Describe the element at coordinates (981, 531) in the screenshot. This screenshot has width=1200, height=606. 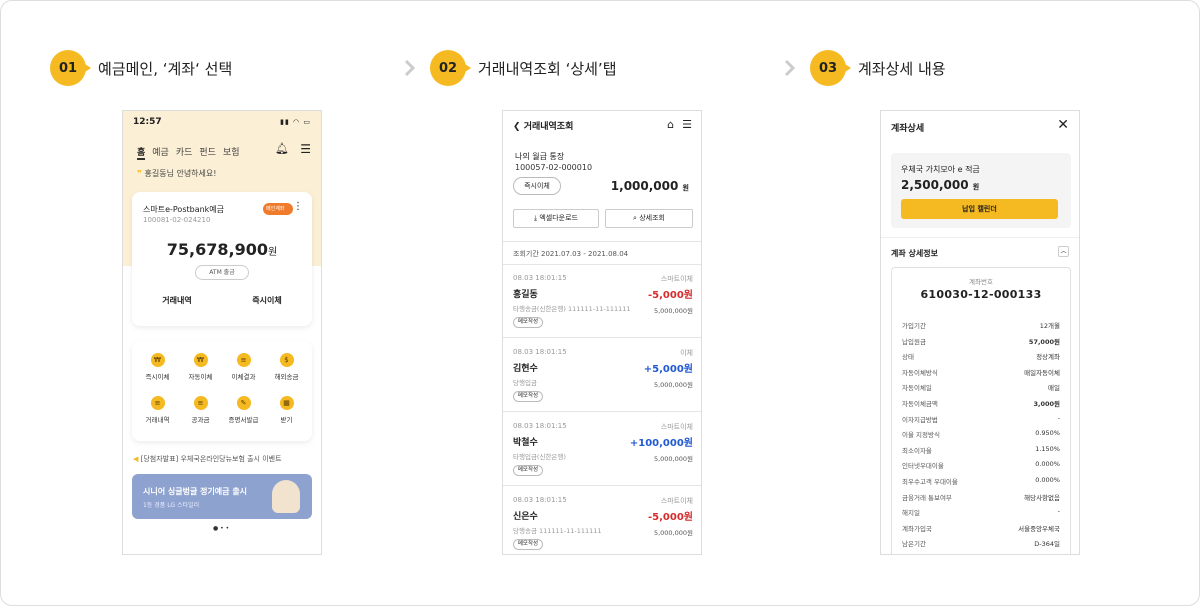
I see `detail-row: 계좌가입국 서울중앙우체국` at that location.